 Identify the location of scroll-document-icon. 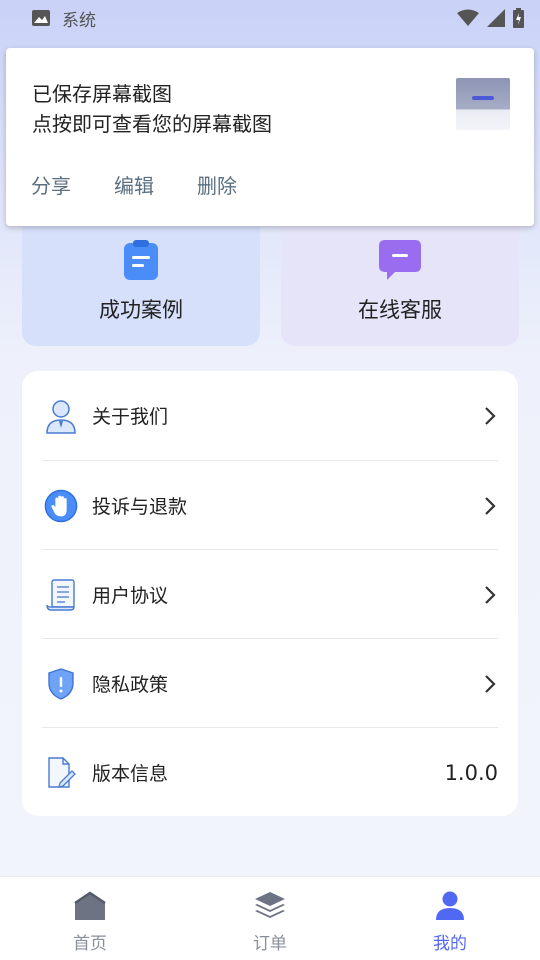
(61, 595).